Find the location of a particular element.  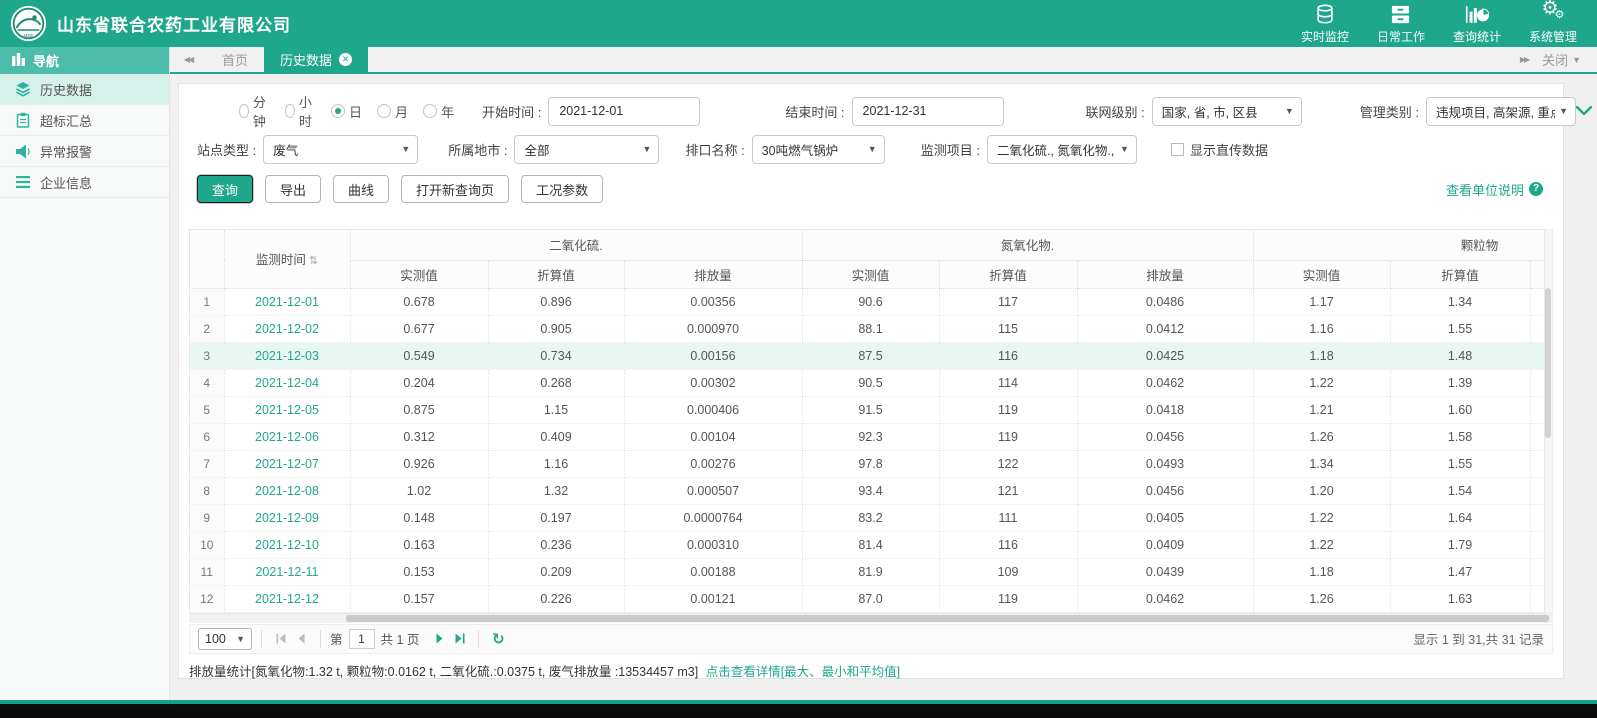

value-cell: 0.0412 is located at coordinates (1165, 329).